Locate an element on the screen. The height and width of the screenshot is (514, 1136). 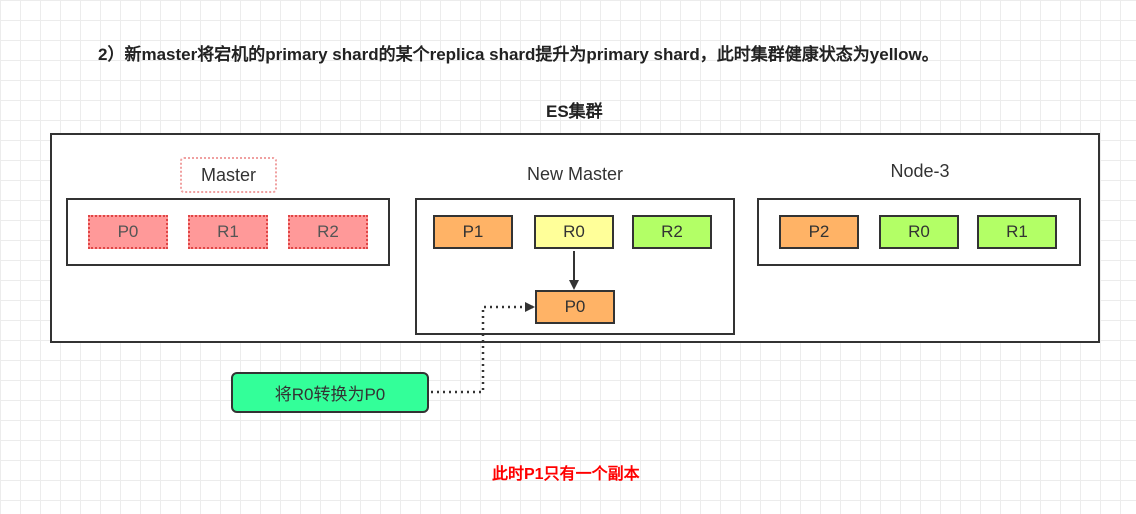
connectors is located at coordinates (505, 322).